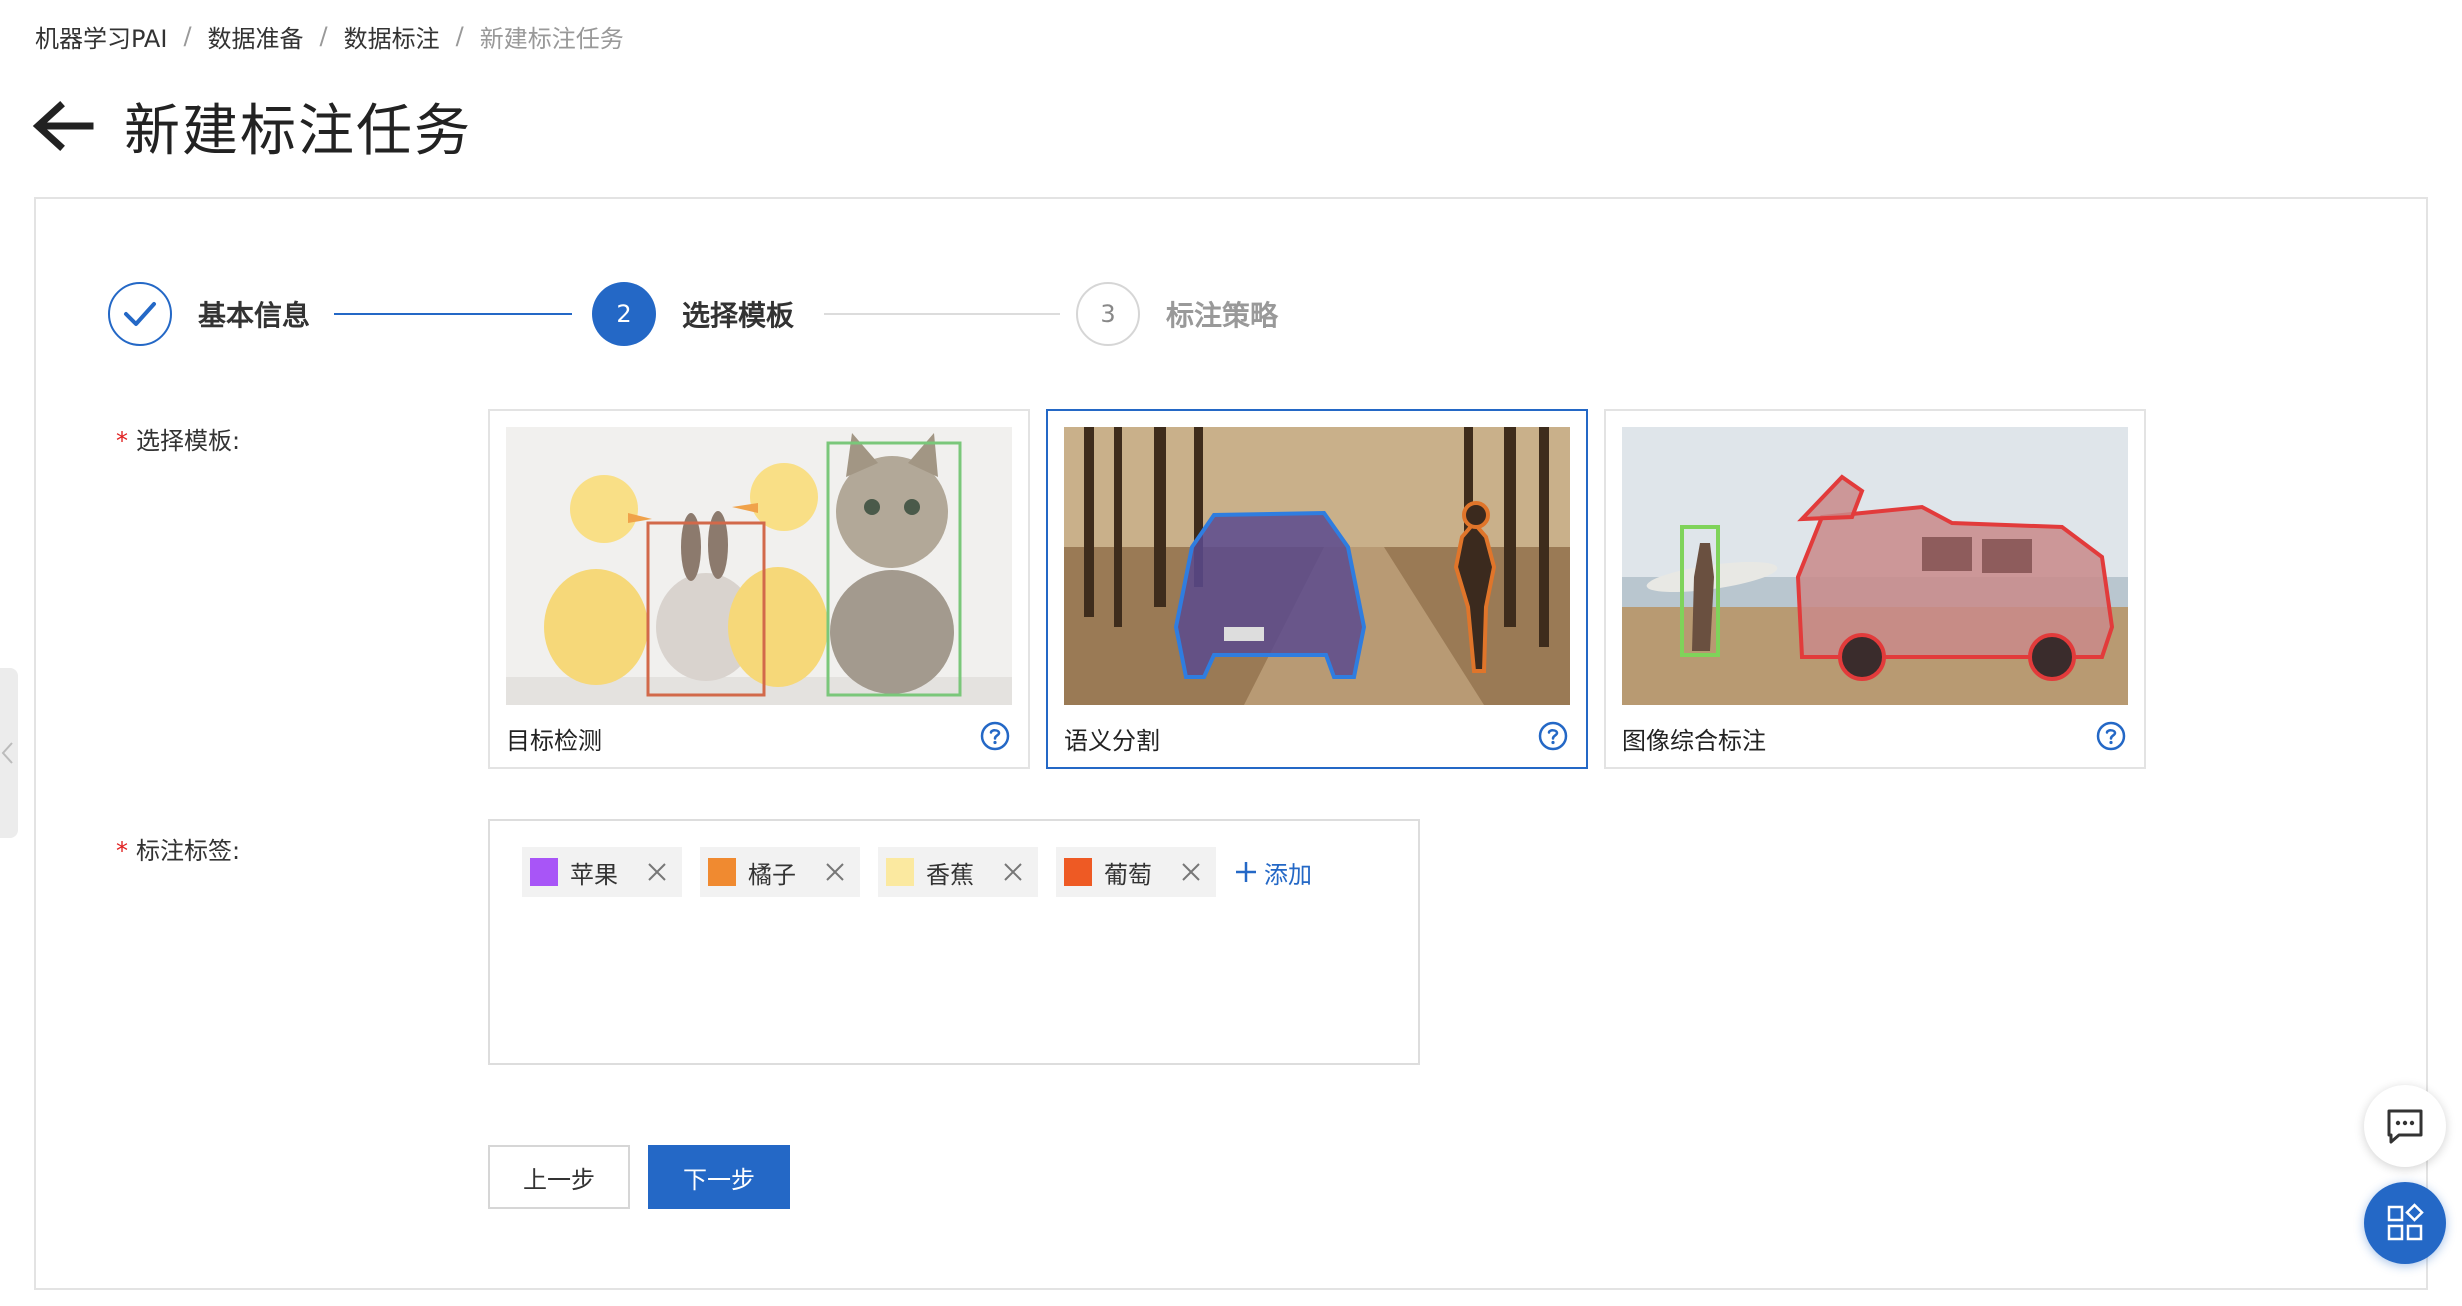  I want to click on apps-button, so click(2405, 1223).